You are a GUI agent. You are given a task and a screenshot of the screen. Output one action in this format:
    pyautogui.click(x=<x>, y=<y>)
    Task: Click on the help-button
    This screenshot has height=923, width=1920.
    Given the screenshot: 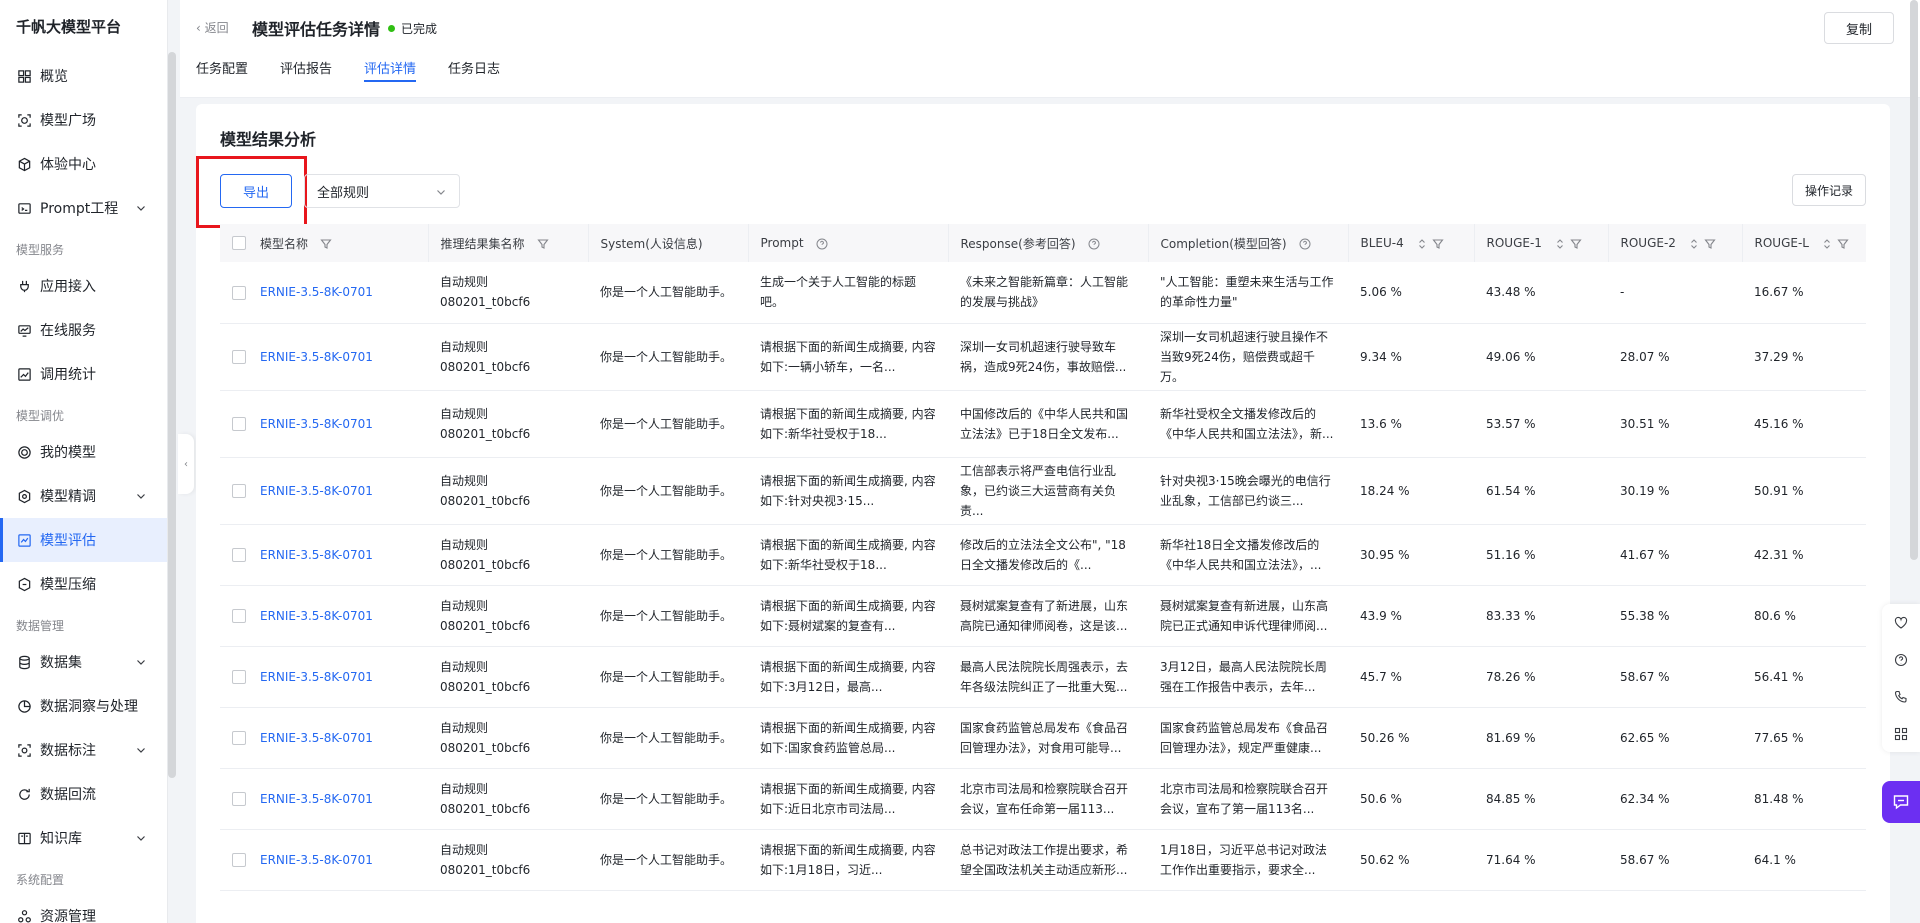 What is the action you would take?
    pyautogui.click(x=1901, y=659)
    